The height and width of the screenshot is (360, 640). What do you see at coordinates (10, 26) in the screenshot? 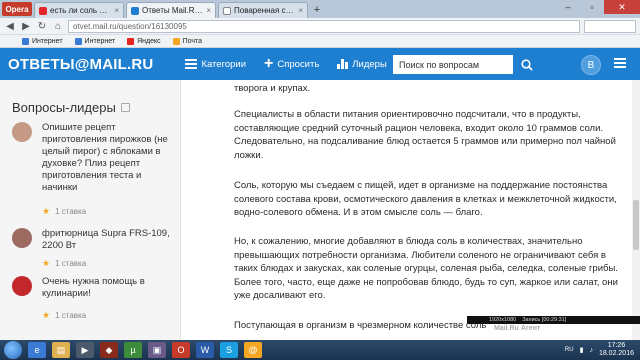
I see `back-icon: ◀` at bounding box center [10, 26].